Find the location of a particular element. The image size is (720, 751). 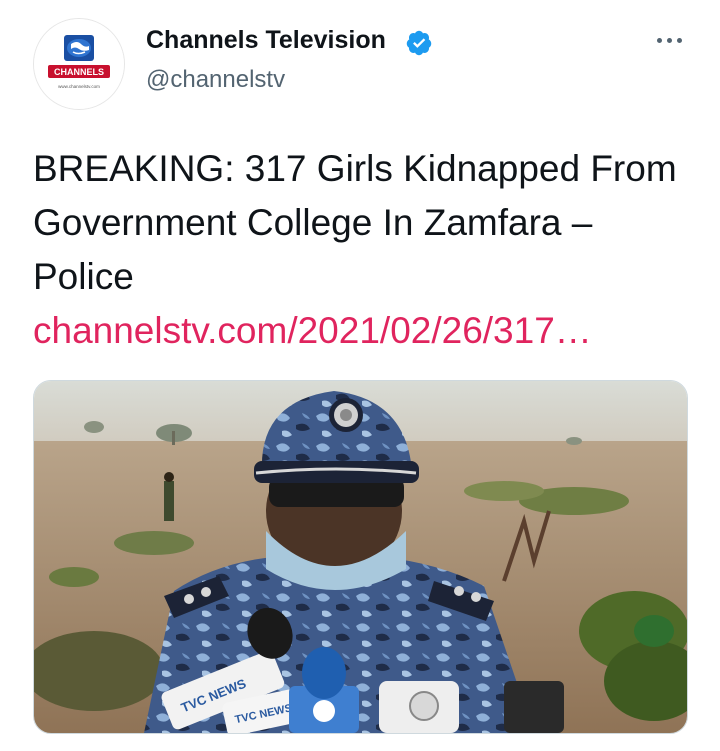

channels-logo: CHANNELS www.channelstv.com is located at coordinates (79, 64).